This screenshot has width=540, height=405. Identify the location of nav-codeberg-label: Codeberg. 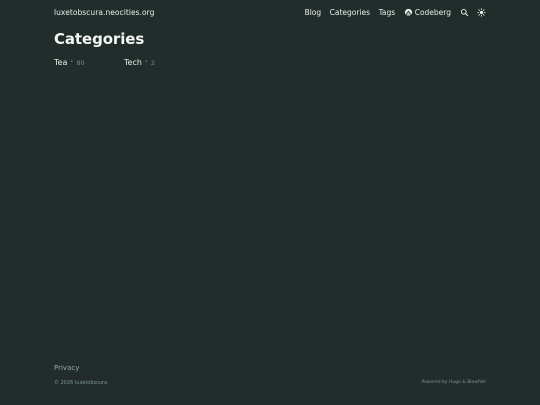
(432, 12).